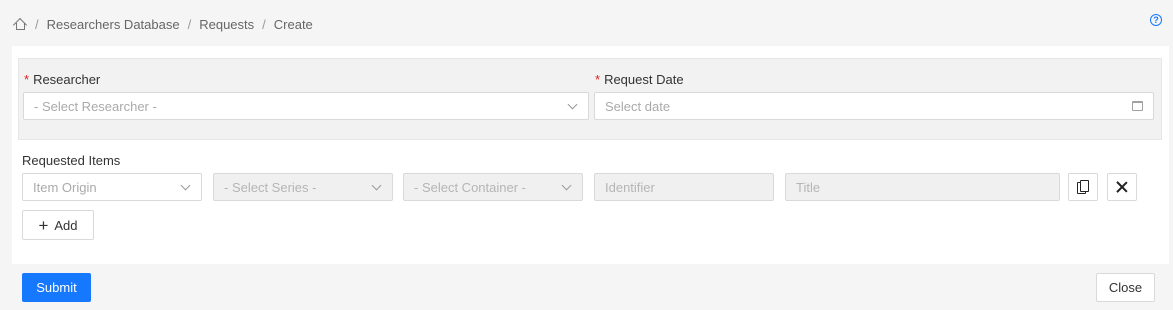  What do you see at coordinates (113, 24) in the screenshot?
I see `breadcrumb-researchers-database: Researchers Database` at bounding box center [113, 24].